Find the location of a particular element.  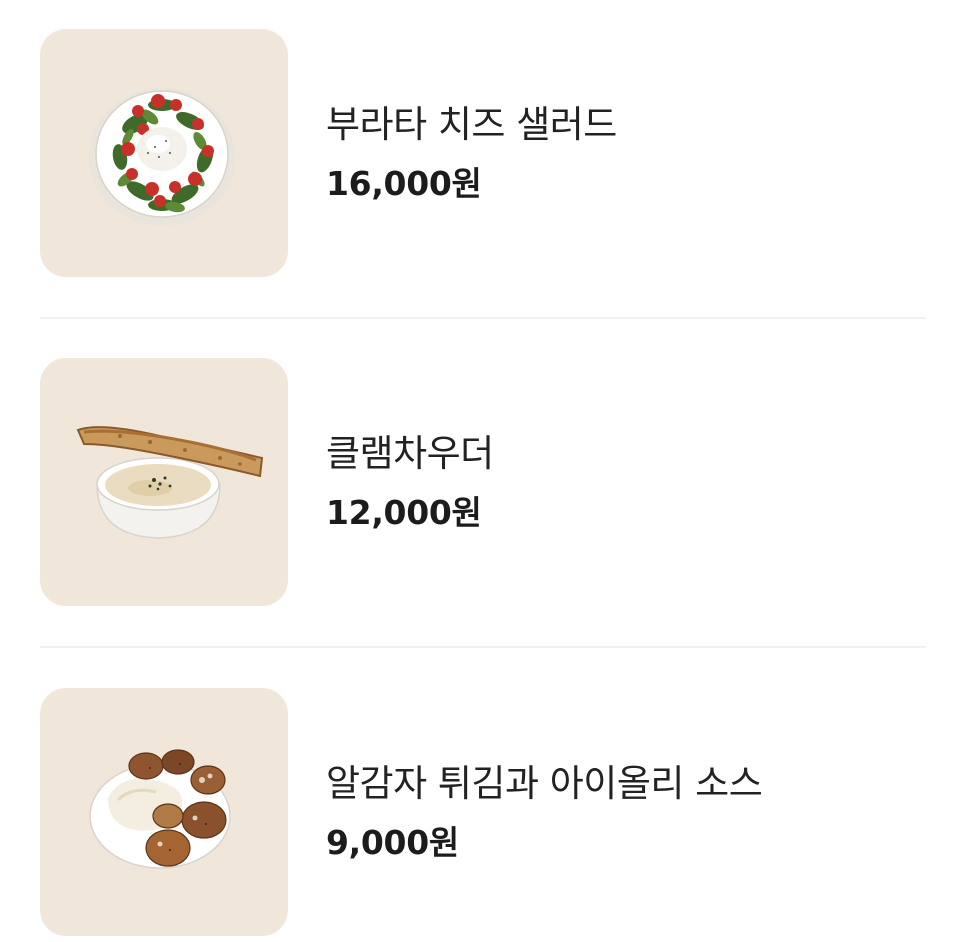

burrata-salad-image is located at coordinates (164, 153).